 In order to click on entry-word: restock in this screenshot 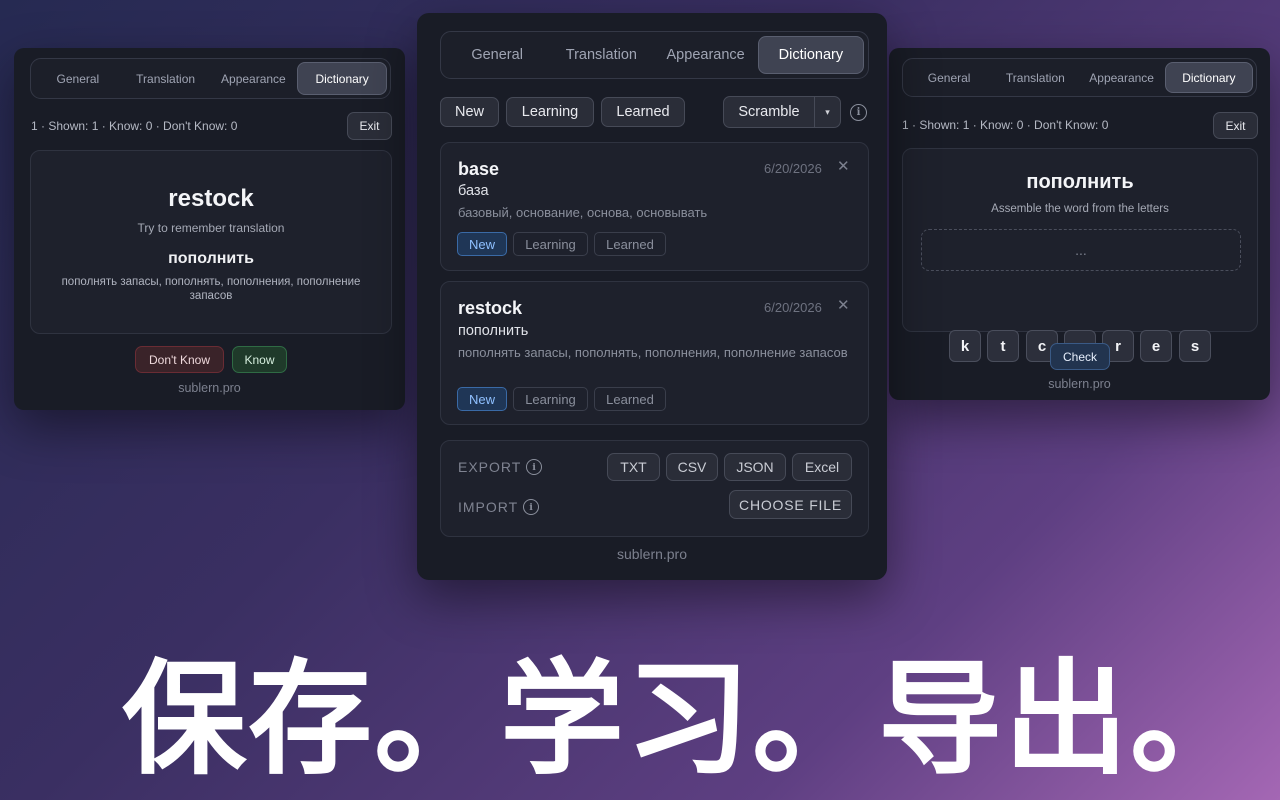, I will do `click(490, 308)`.